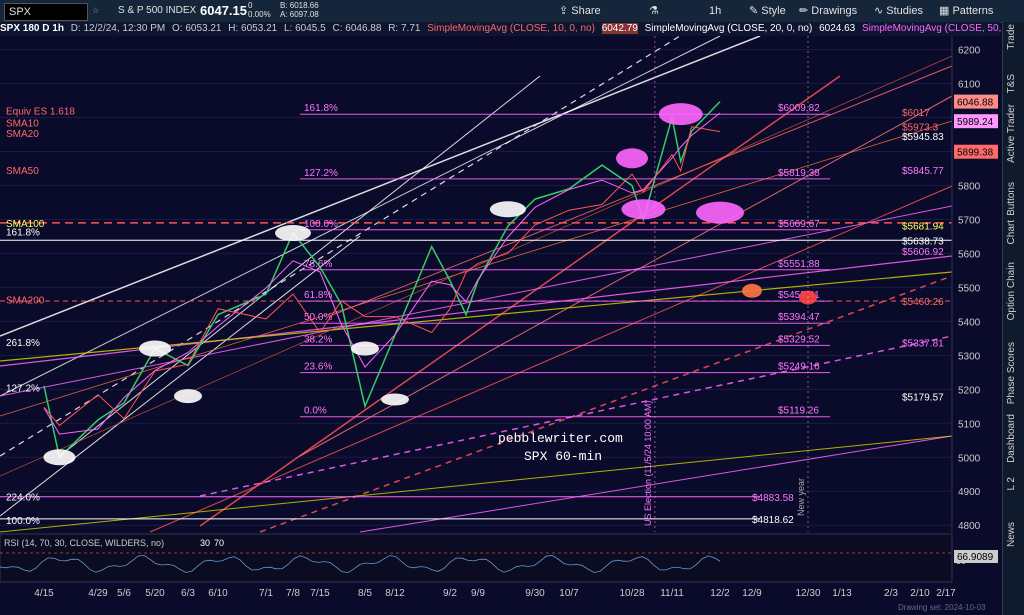 This screenshot has height=615, width=1024. I want to click on x-tick-label: 9/2, so click(450, 593).